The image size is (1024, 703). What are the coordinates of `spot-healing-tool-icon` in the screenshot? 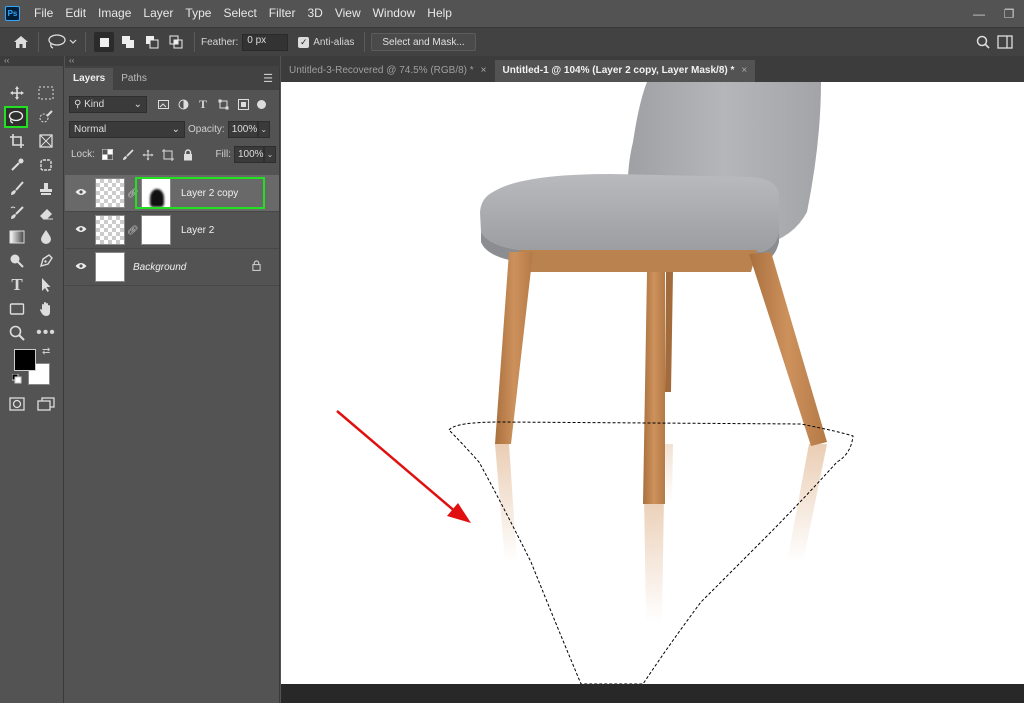 It's located at (46, 165).